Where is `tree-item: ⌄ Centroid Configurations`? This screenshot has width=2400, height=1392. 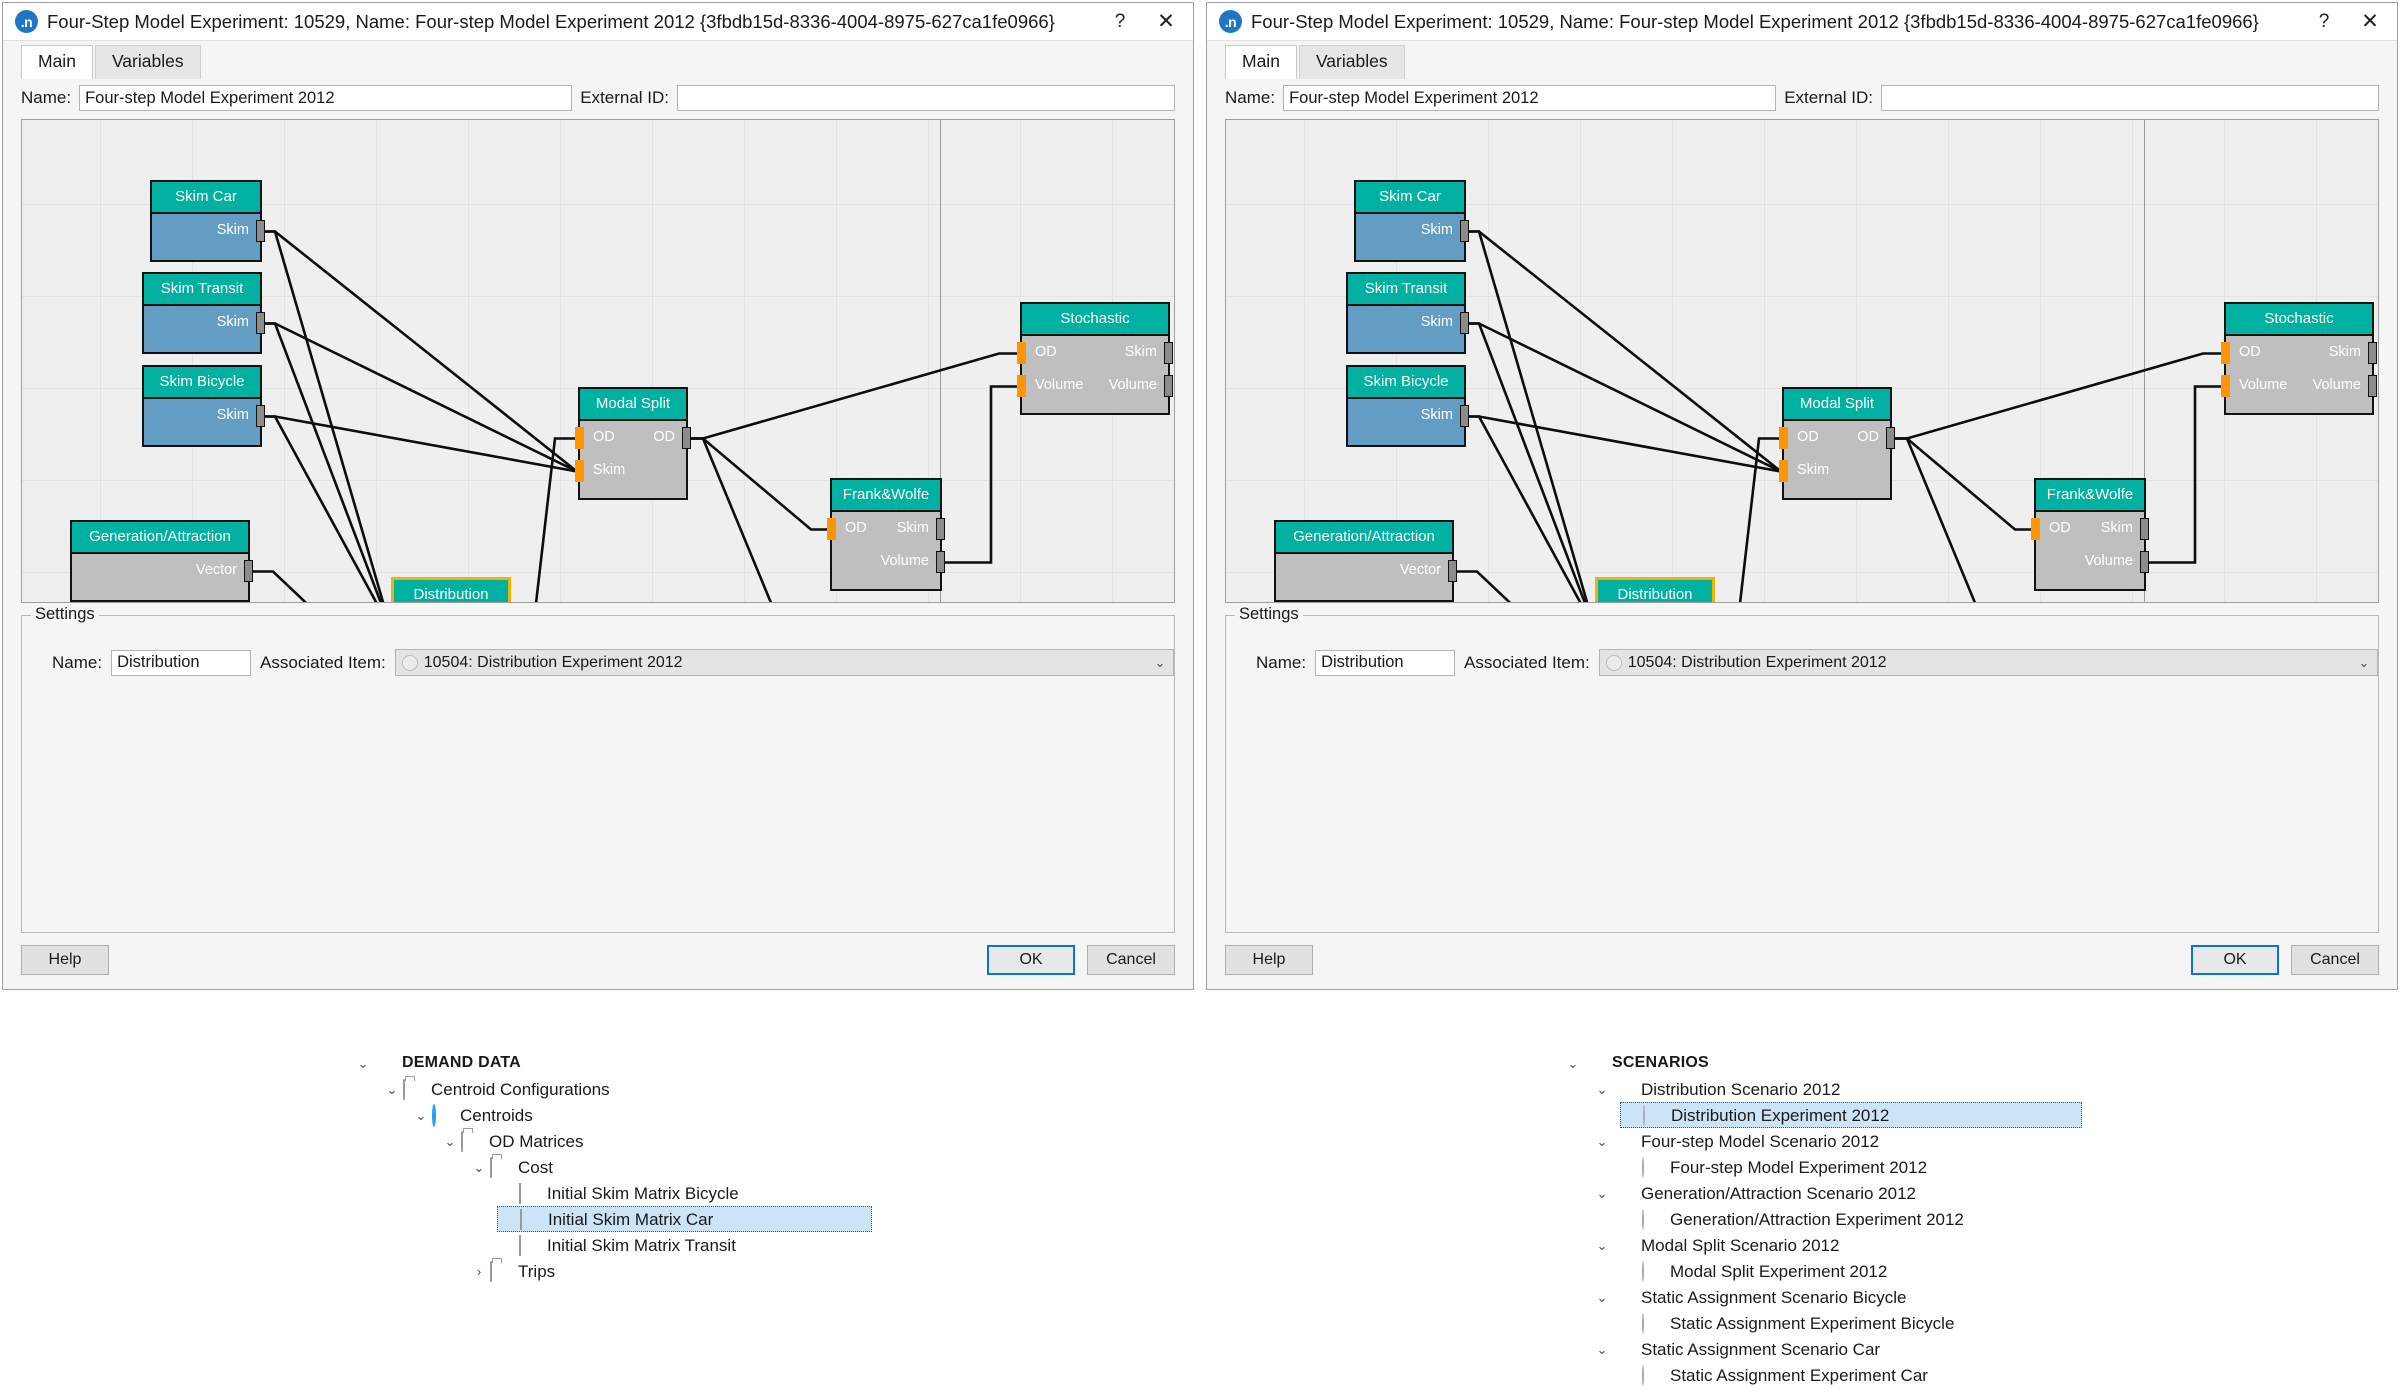
tree-item: ⌄ Centroid Configurations is located at coordinates (646, 1089).